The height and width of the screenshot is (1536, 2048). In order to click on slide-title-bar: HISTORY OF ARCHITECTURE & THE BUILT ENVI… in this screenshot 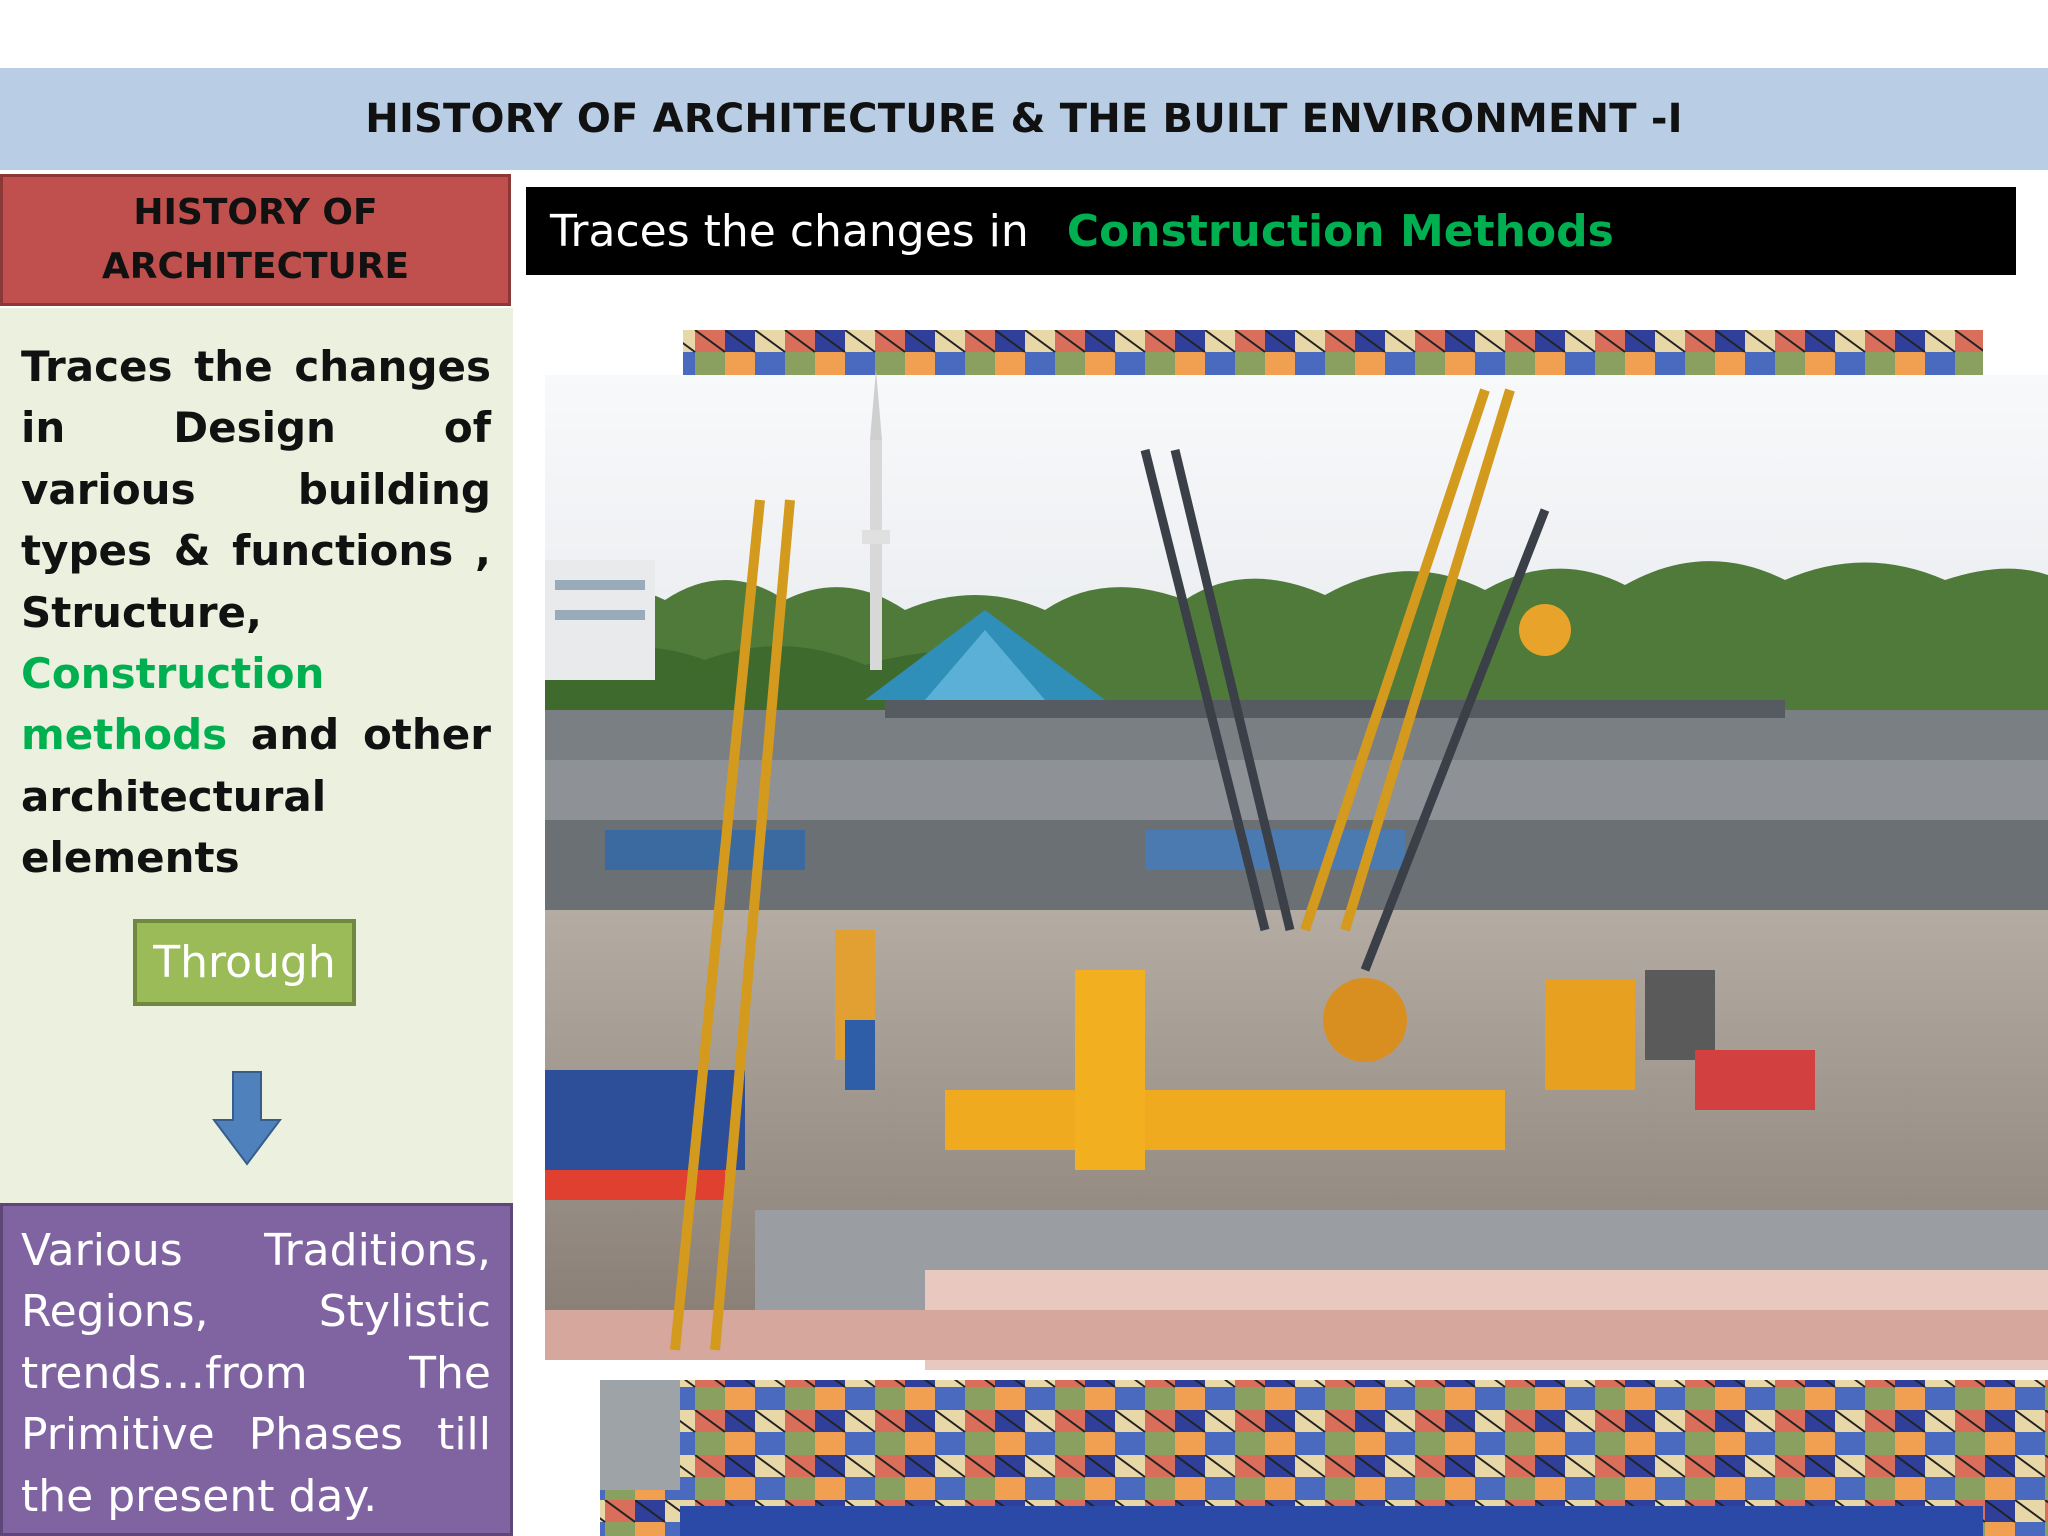, I will do `click(1024, 119)`.